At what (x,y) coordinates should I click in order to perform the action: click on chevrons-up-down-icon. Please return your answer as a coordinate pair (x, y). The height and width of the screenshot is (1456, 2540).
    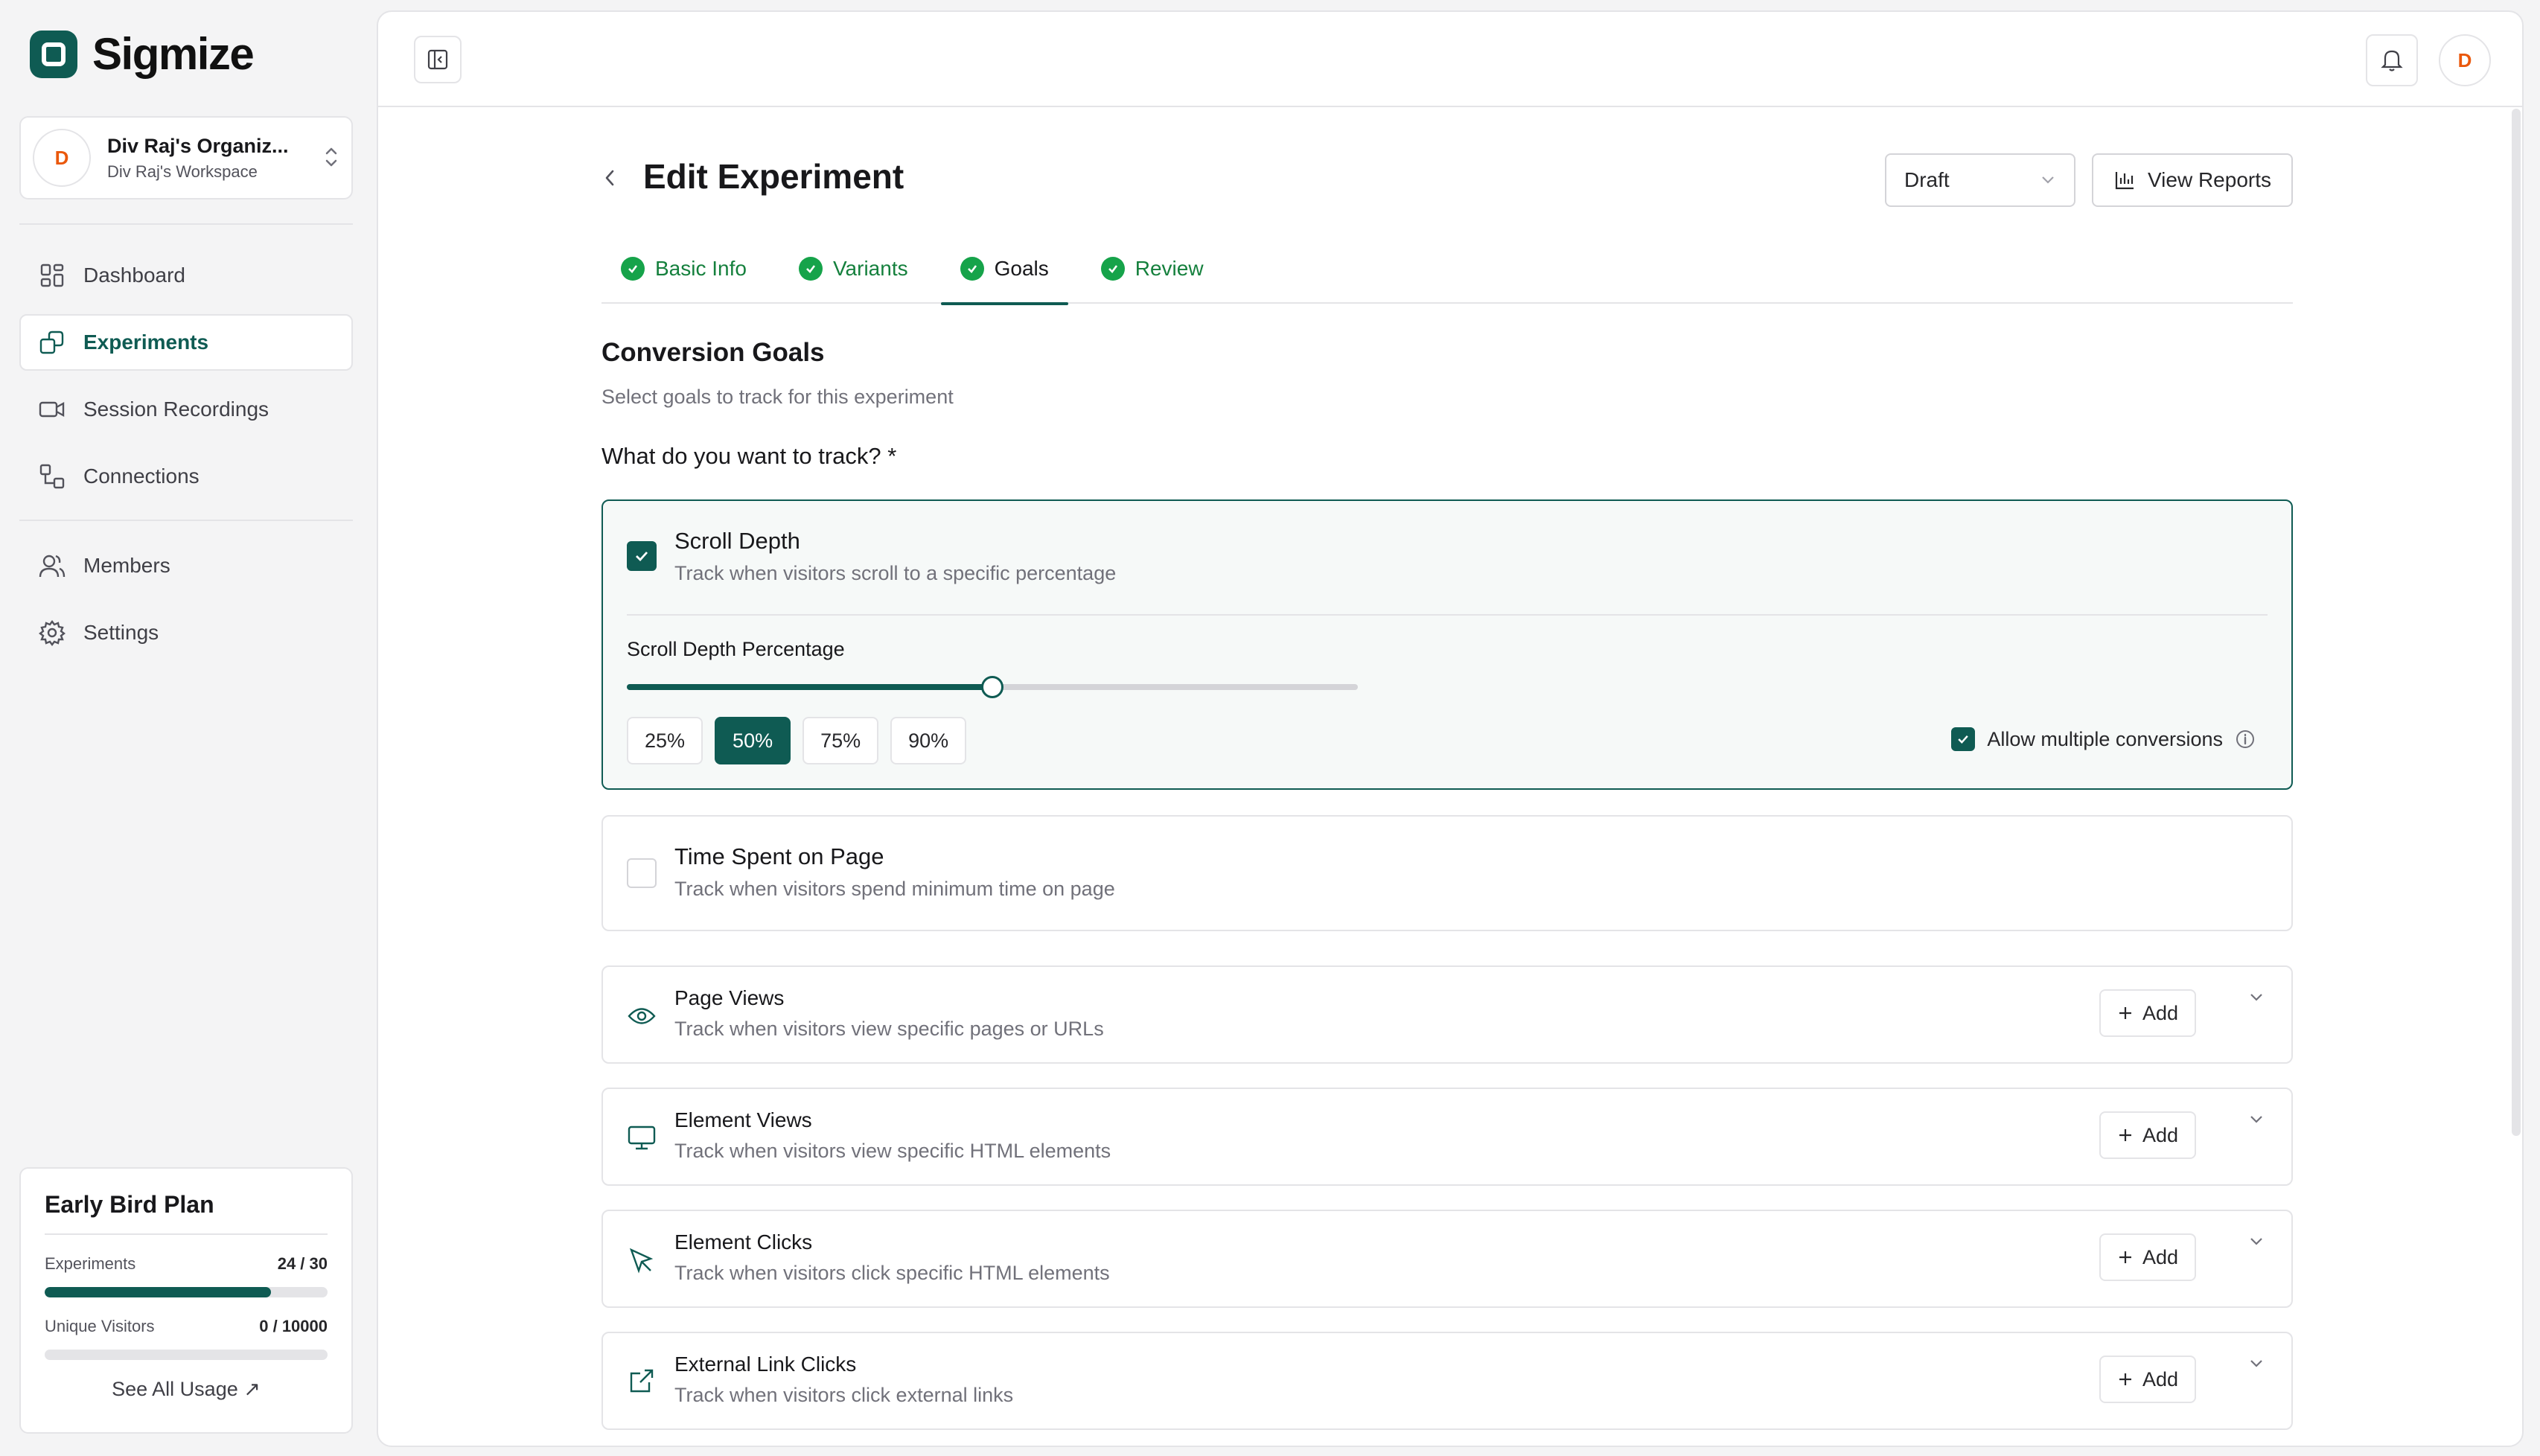
    Looking at the image, I should click on (331, 158).